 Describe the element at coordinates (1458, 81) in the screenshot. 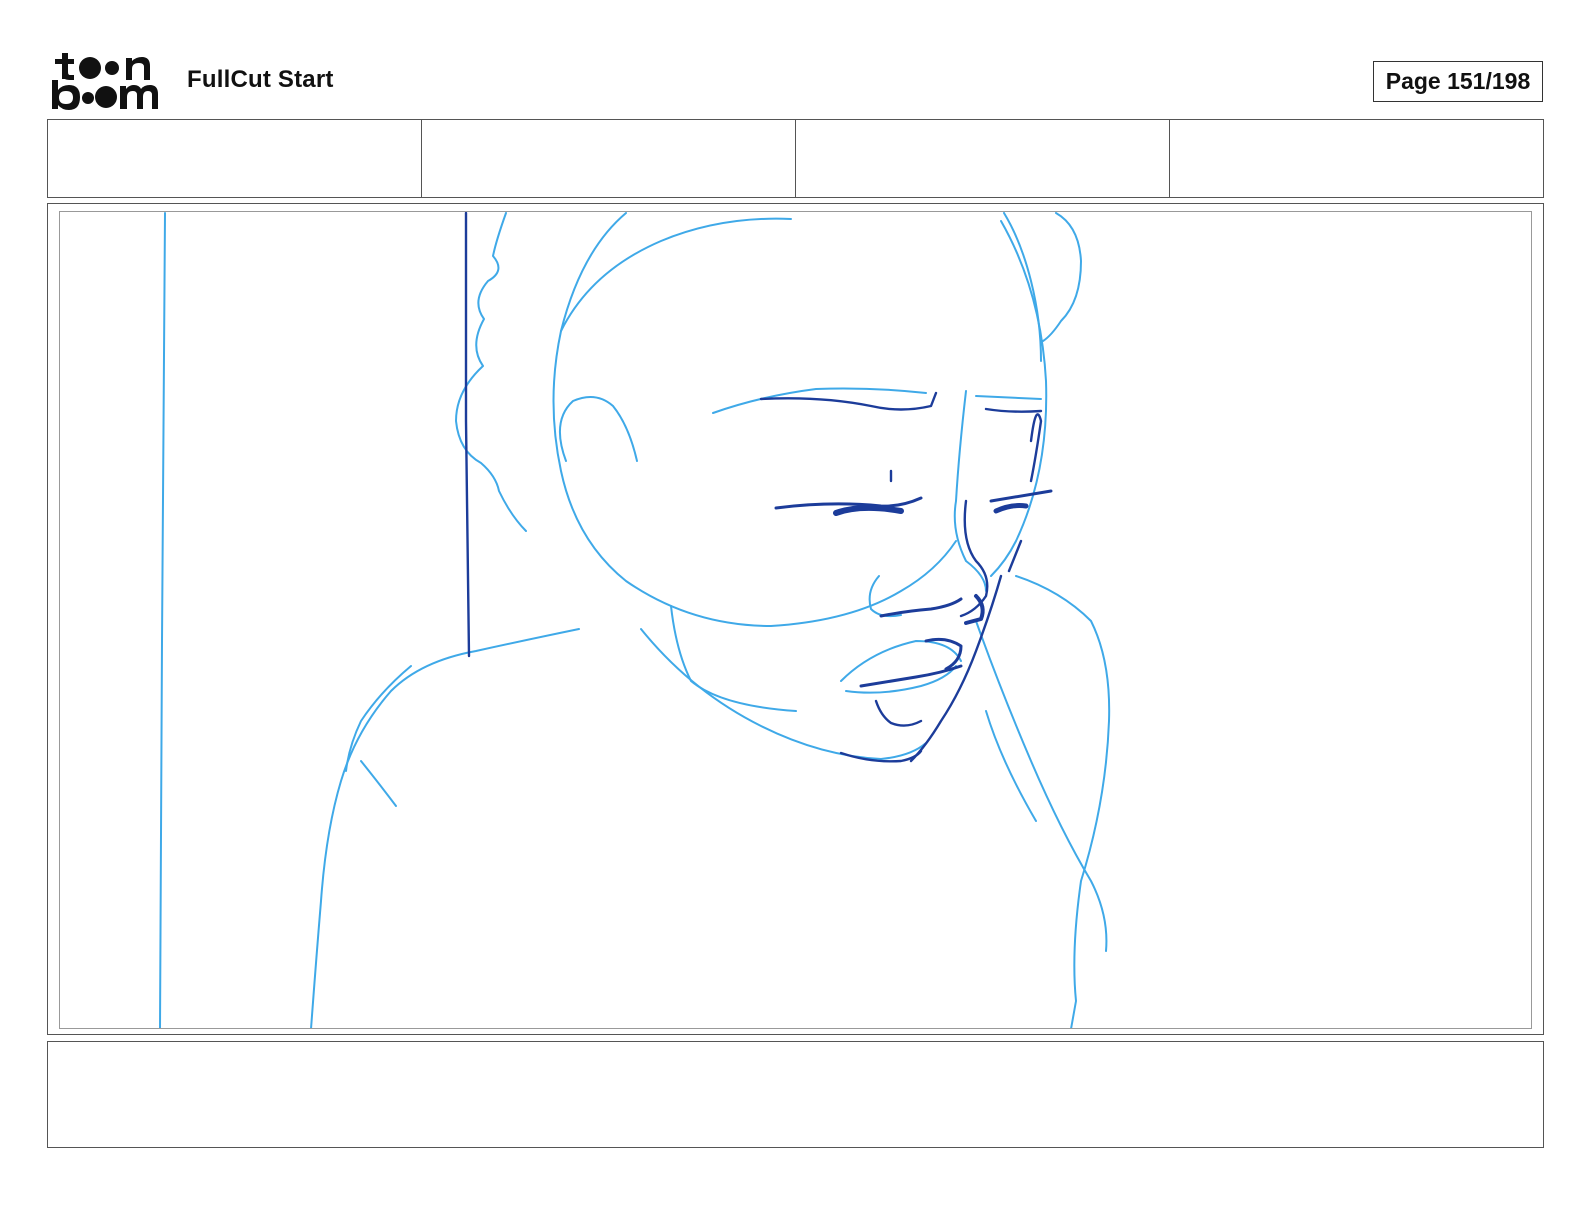

I see `page-counter: Page 151/198` at that location.